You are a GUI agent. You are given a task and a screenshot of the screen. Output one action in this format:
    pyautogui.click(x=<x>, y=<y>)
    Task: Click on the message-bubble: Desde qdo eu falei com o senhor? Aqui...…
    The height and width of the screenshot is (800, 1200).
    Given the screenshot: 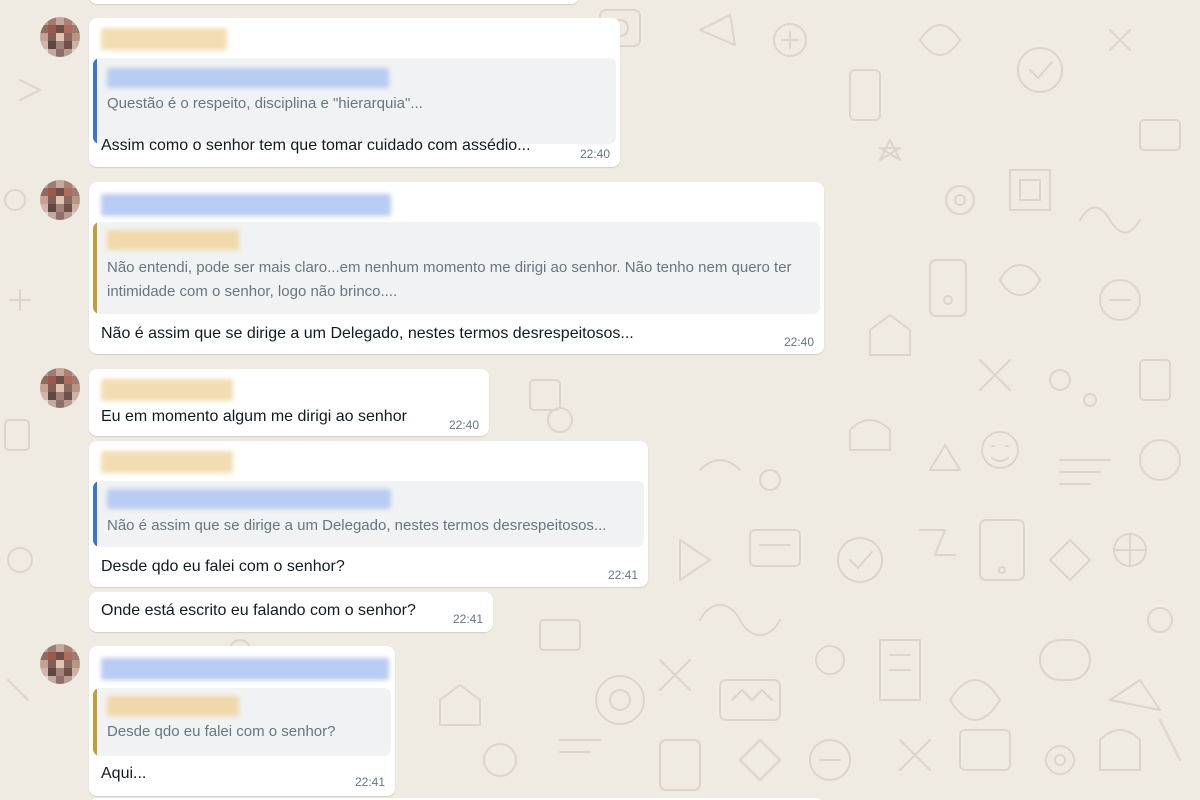 What is the action you would take?
    pyautogui.click(x=242, y=721)
    